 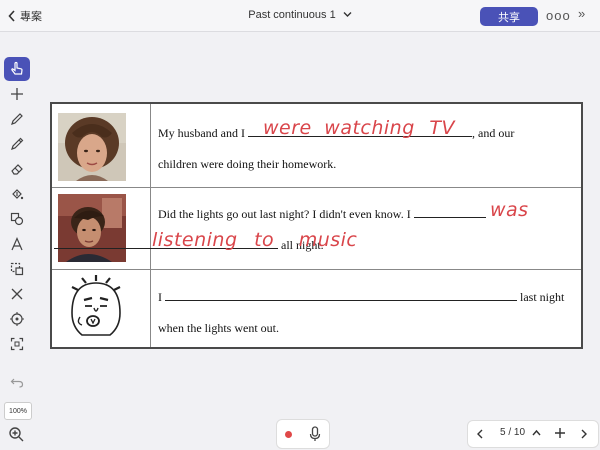 What do you see at coordinates (315, 434) in the screenshot?
I see `microphone-icon` at bounding box center [315, 434].